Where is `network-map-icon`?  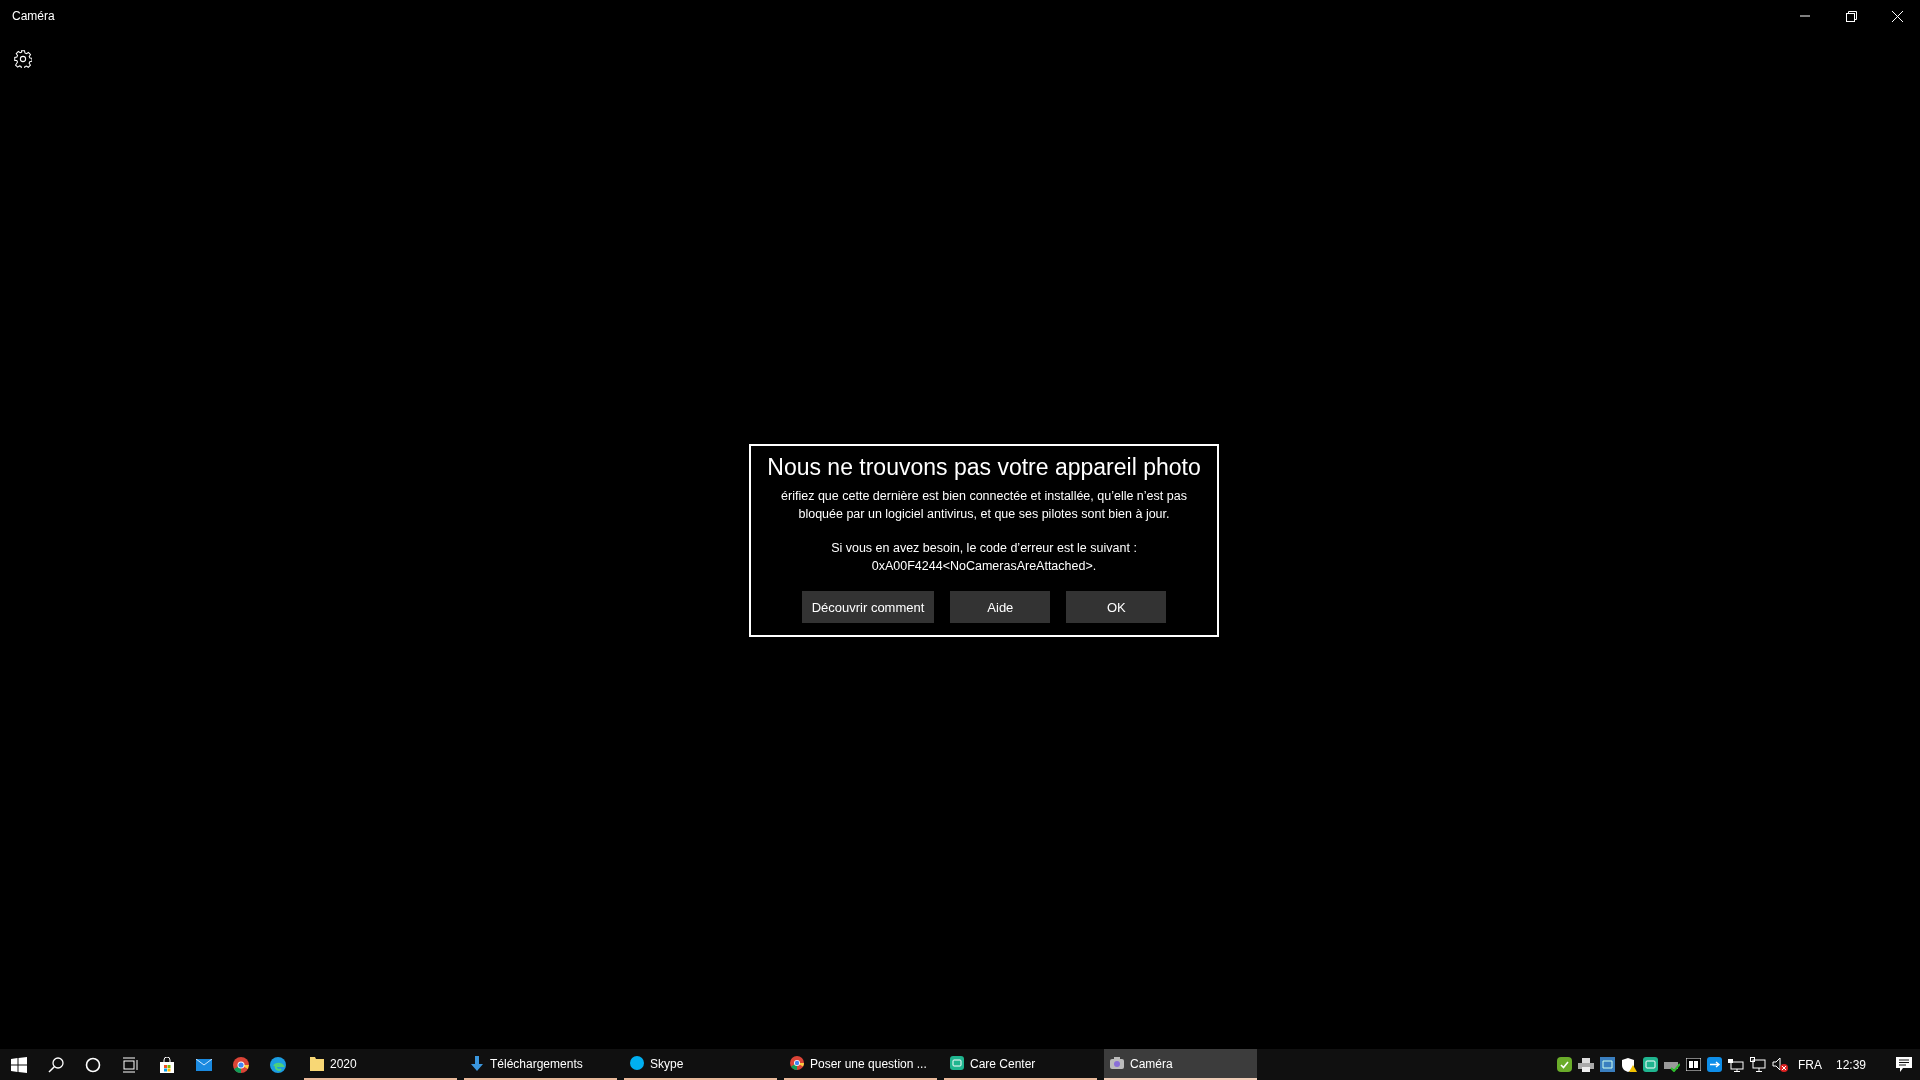 network-map-icon is located at coordinates (1607, 1064).